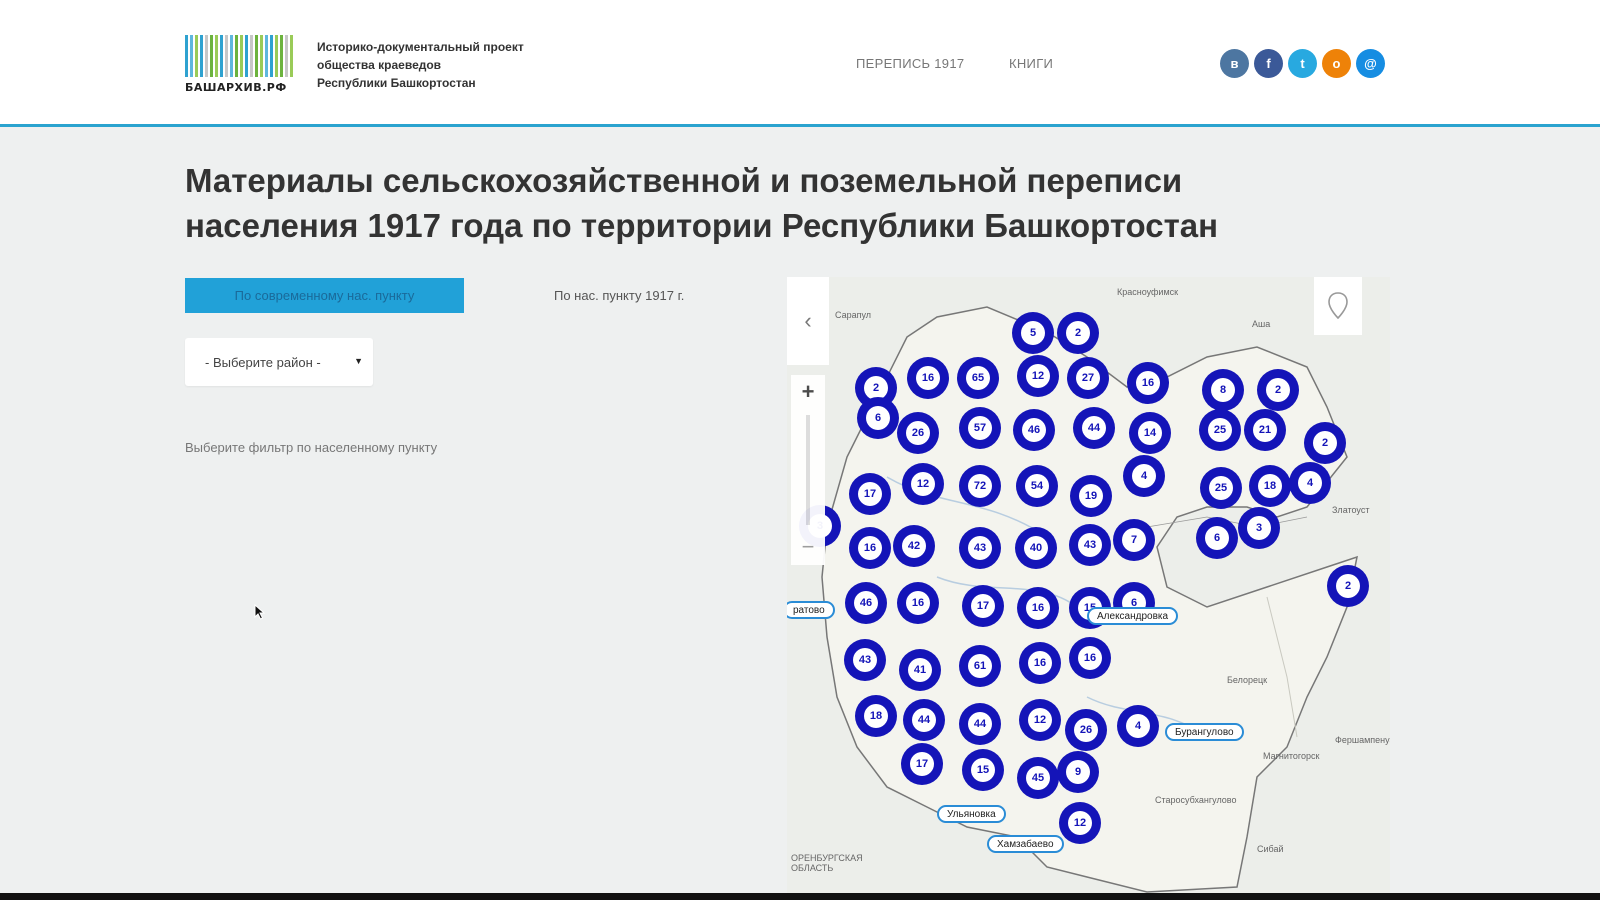 The image size is (1600, 900). I want to click on map-cluster-marker: 54, so click(1037, 486).